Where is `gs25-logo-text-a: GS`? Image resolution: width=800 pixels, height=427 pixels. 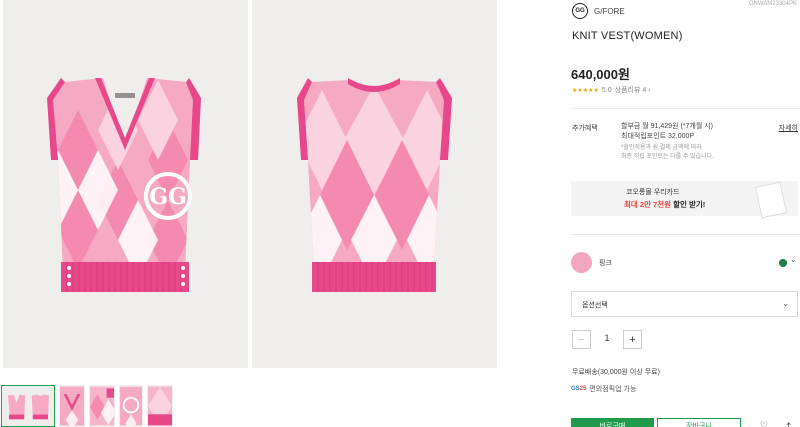 gs25-logo-text-a: GS is located at coordinates (575, 389).